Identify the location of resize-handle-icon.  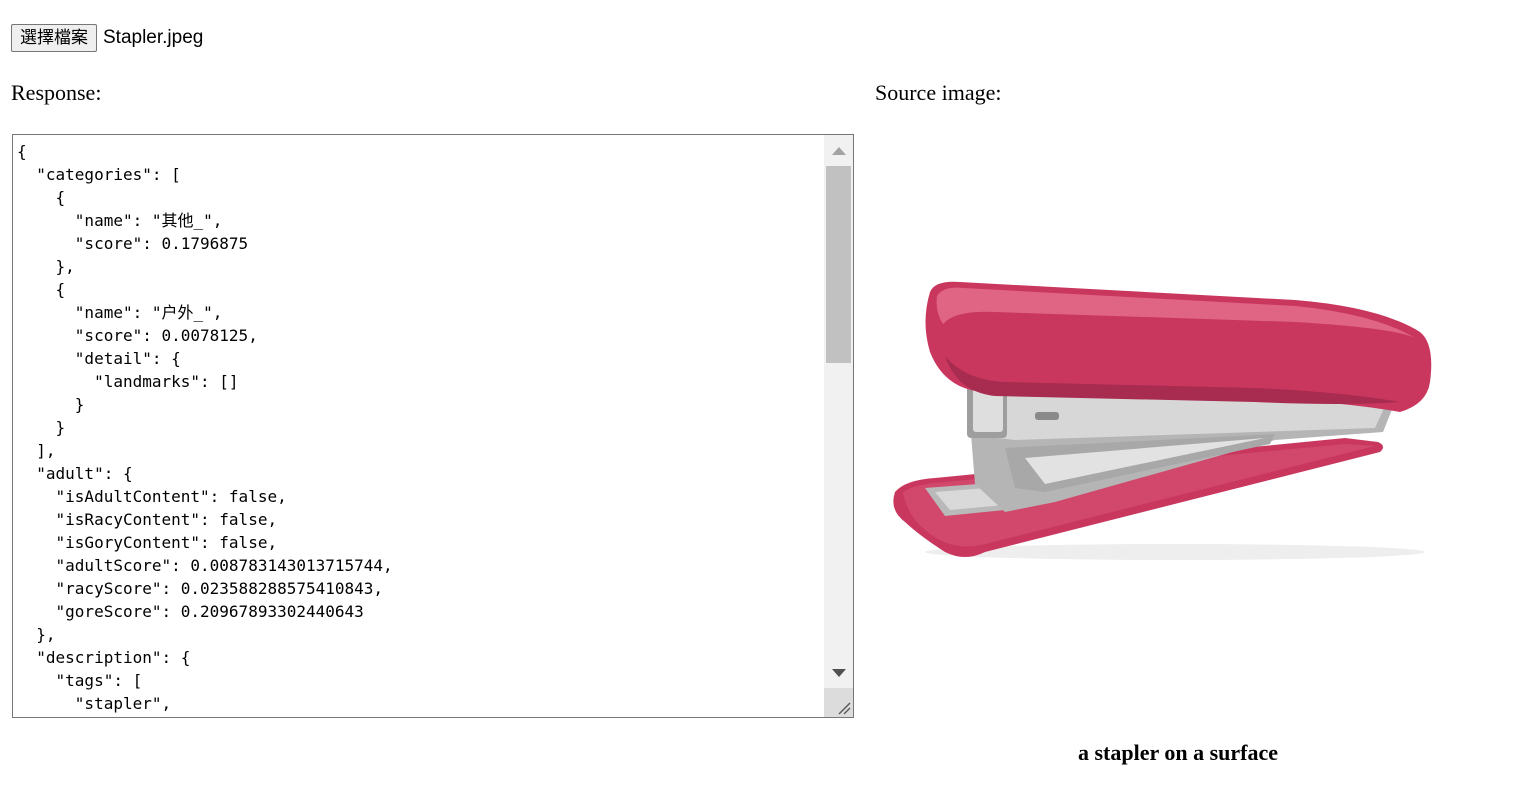
(838, 702).